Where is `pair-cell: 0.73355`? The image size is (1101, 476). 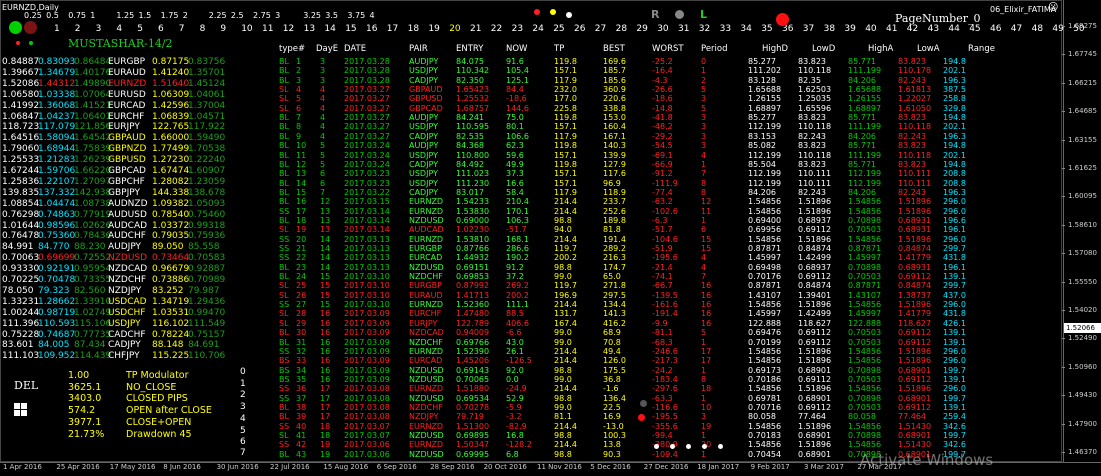
pair-cell: 0.73355 is located at coordinates (93, 280).